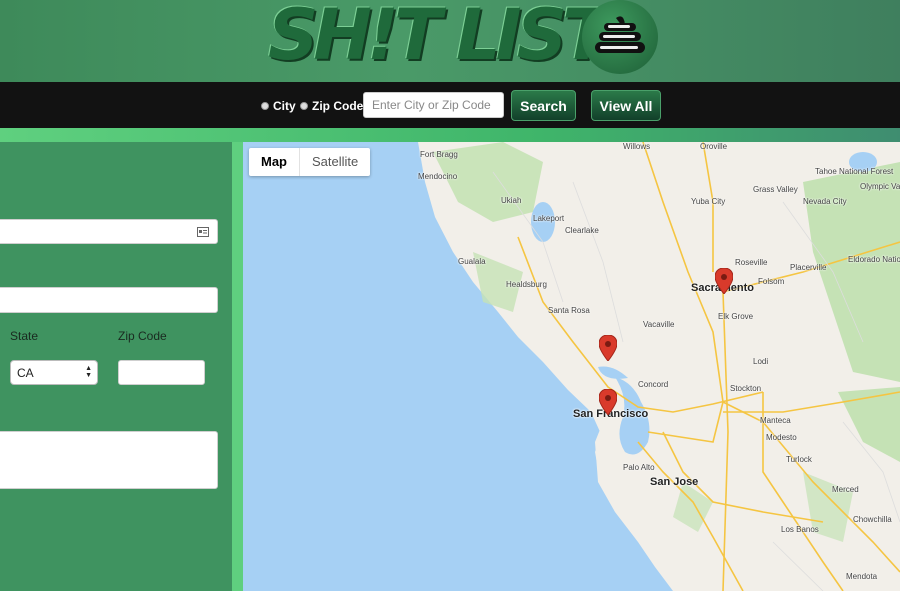  What do you see at coordinates (637, 146) in the screenshot?
I see `map-label-town: Willows` at bounding box center [637, 146].